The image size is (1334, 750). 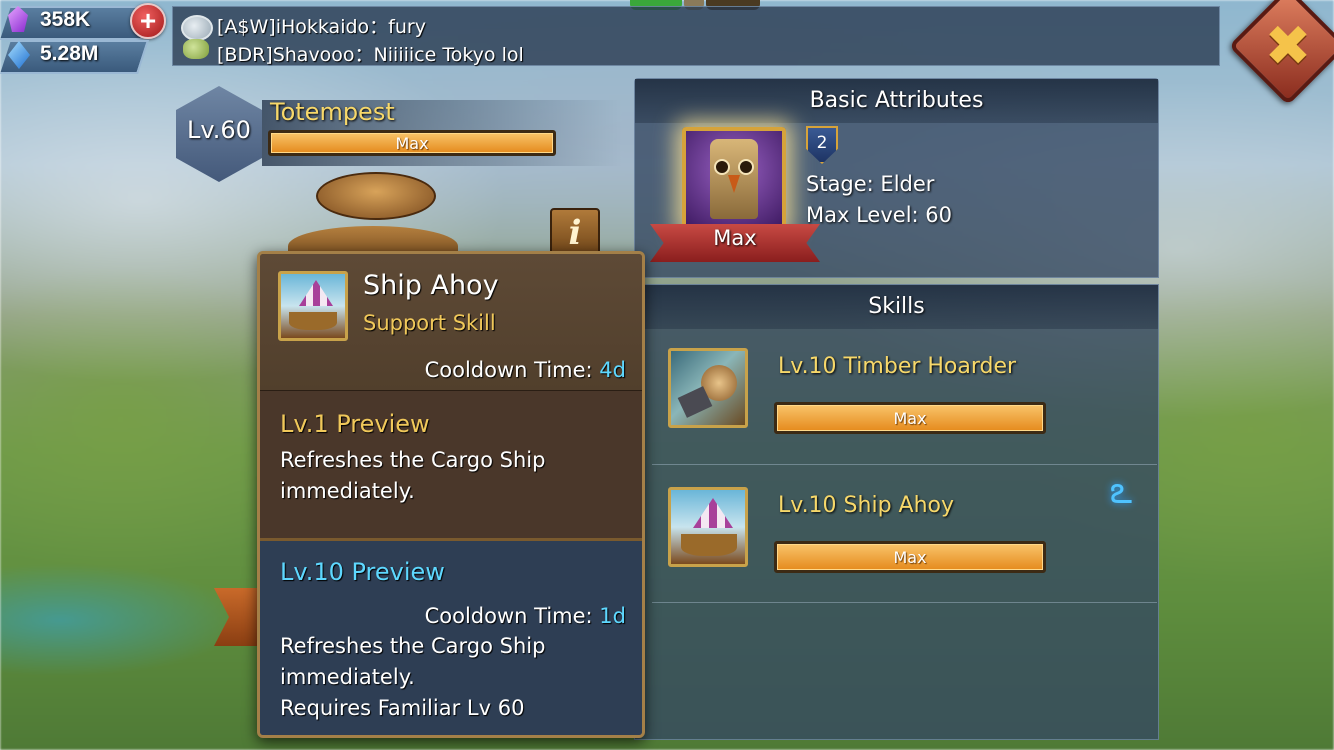 What do you see at coordinates (362, 572) in the screenshot?
I see `tooltip-lv10-title: Lv.10 Preview` at bounding box center [362, 572].